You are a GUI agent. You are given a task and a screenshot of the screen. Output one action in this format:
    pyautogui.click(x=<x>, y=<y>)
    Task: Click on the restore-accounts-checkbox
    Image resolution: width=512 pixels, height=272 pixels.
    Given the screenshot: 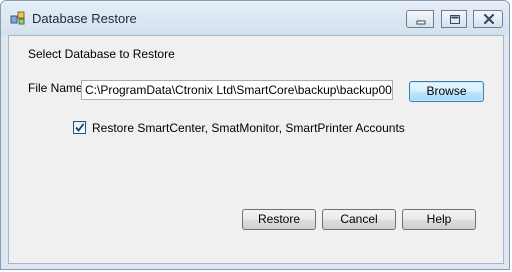 What is the action you would take?
    pyautogui.click(x=79, y=127)
    